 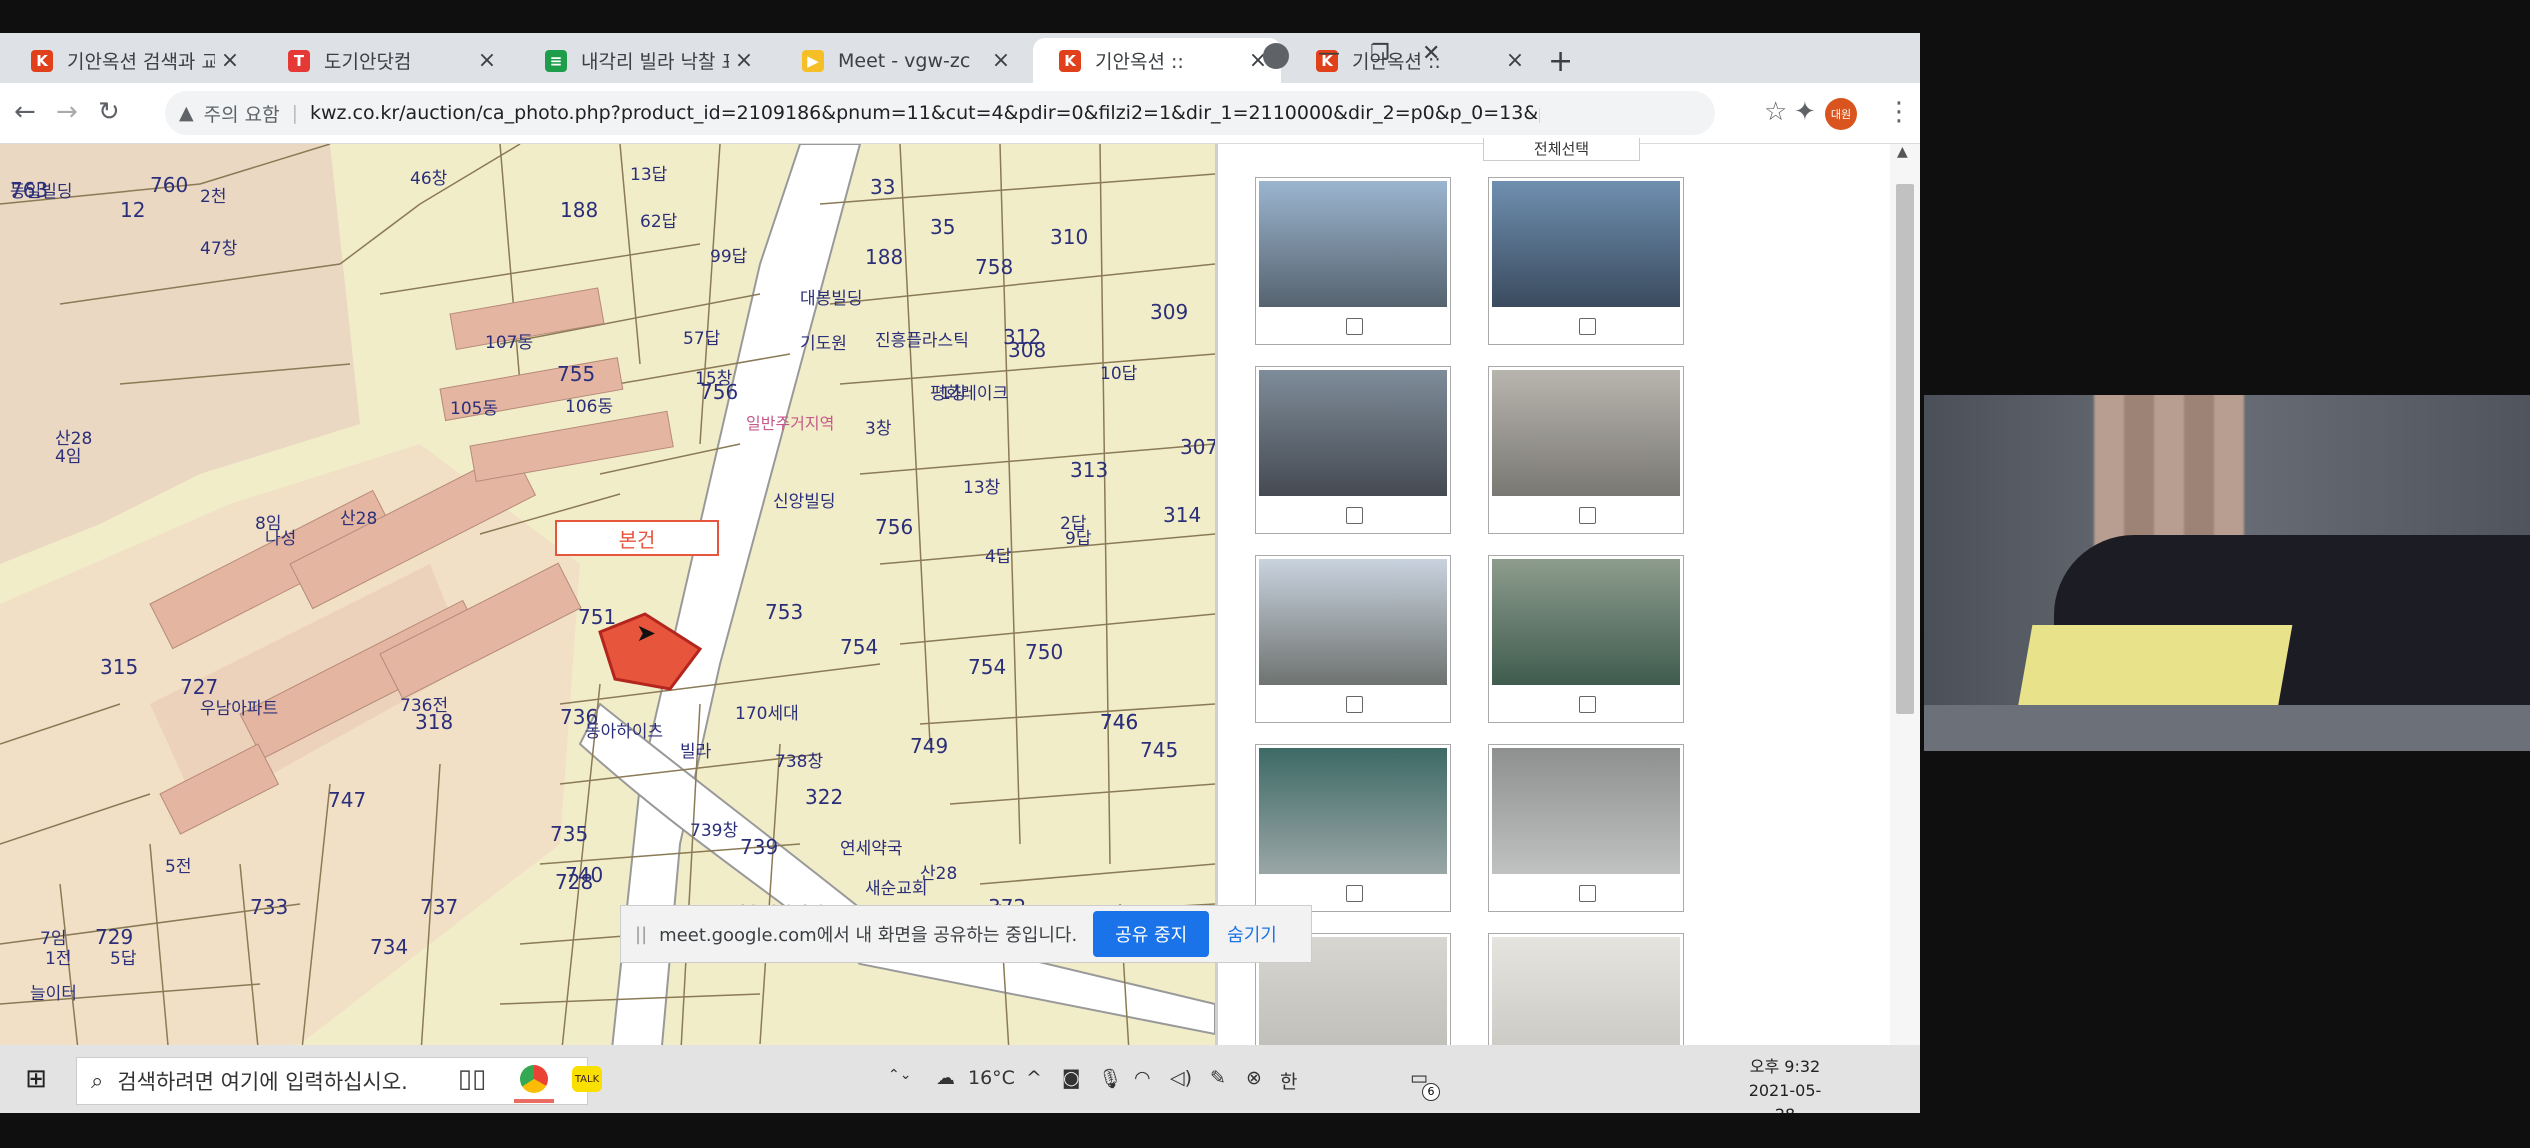 What do you see at coordinates (882, 187) in the screenshot?
I see `map-lot-label: 33` at bounding box center [882, 187].